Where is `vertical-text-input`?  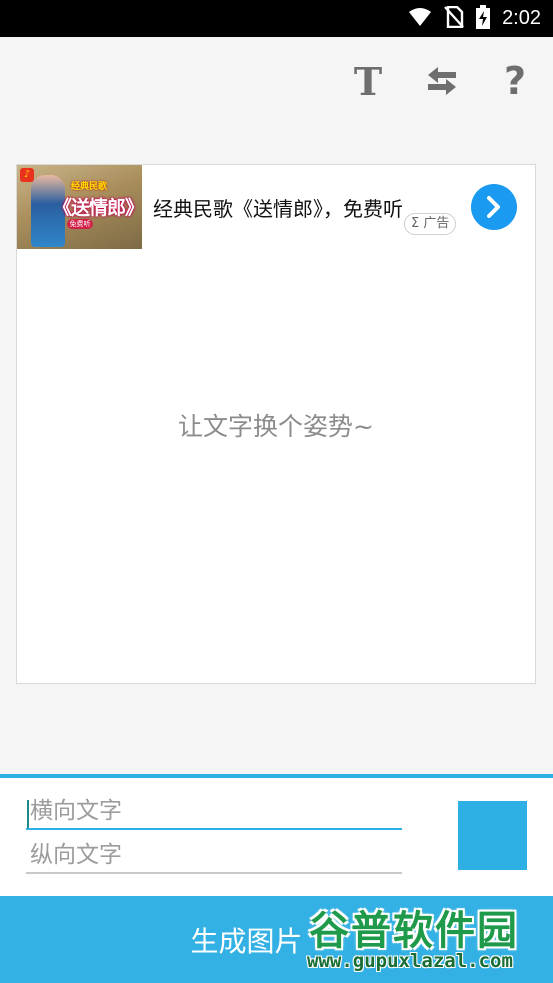 vertical-text-input is located at coordinates (214, 856).